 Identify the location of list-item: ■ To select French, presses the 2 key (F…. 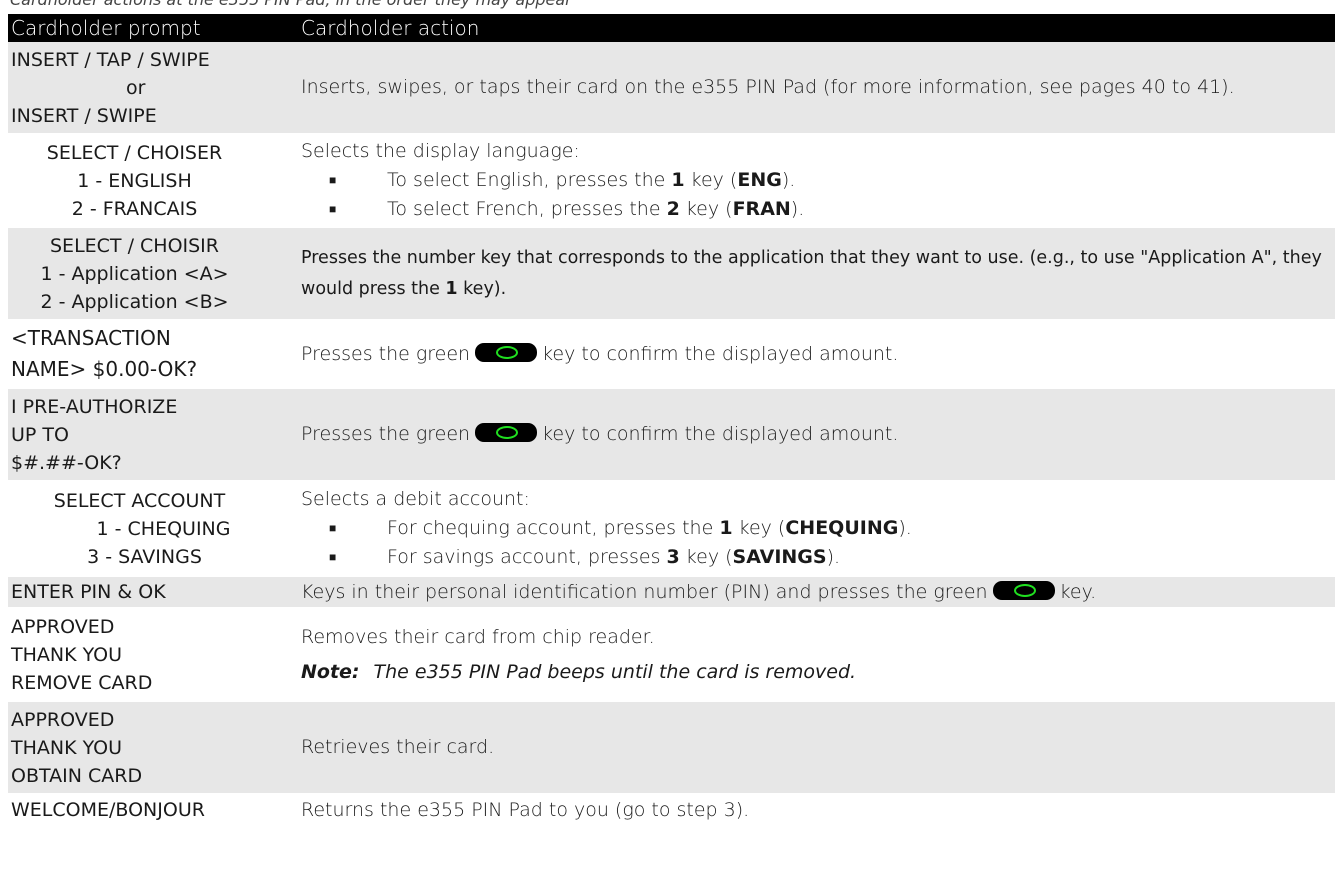
(815, 209).